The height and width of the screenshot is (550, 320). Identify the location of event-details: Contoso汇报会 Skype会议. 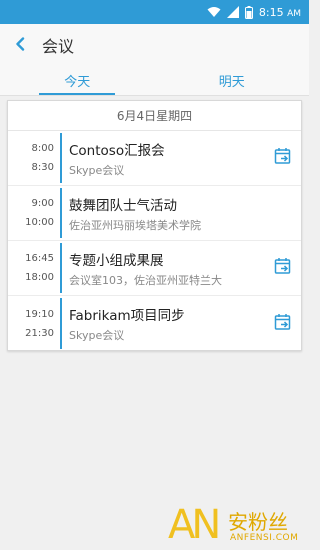
(163, 158).